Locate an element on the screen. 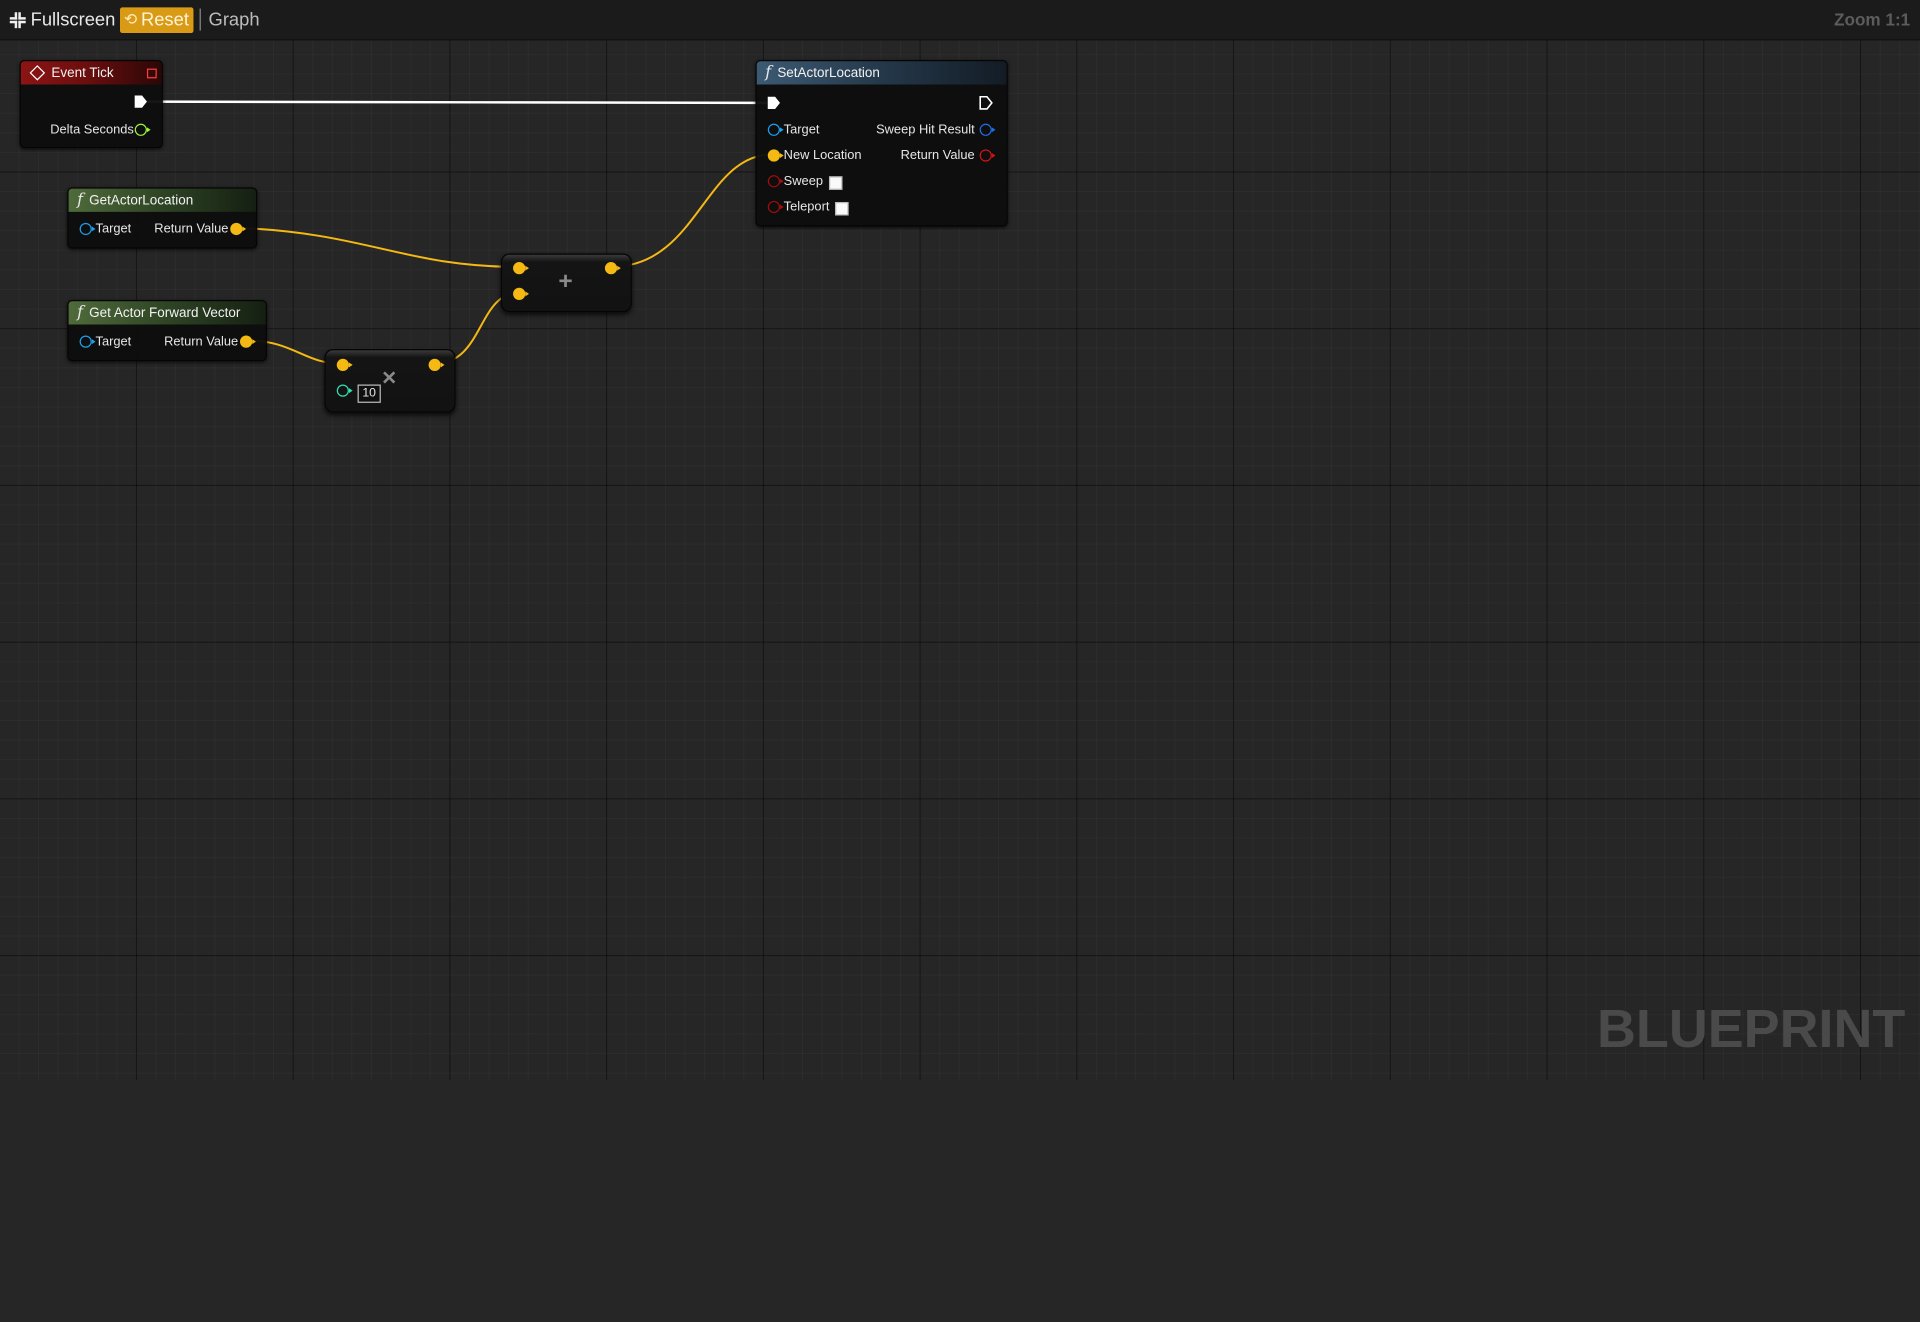 The width and height of the screenshot is (1920, 1322). add-node: + is located at coordinates (566, 283).